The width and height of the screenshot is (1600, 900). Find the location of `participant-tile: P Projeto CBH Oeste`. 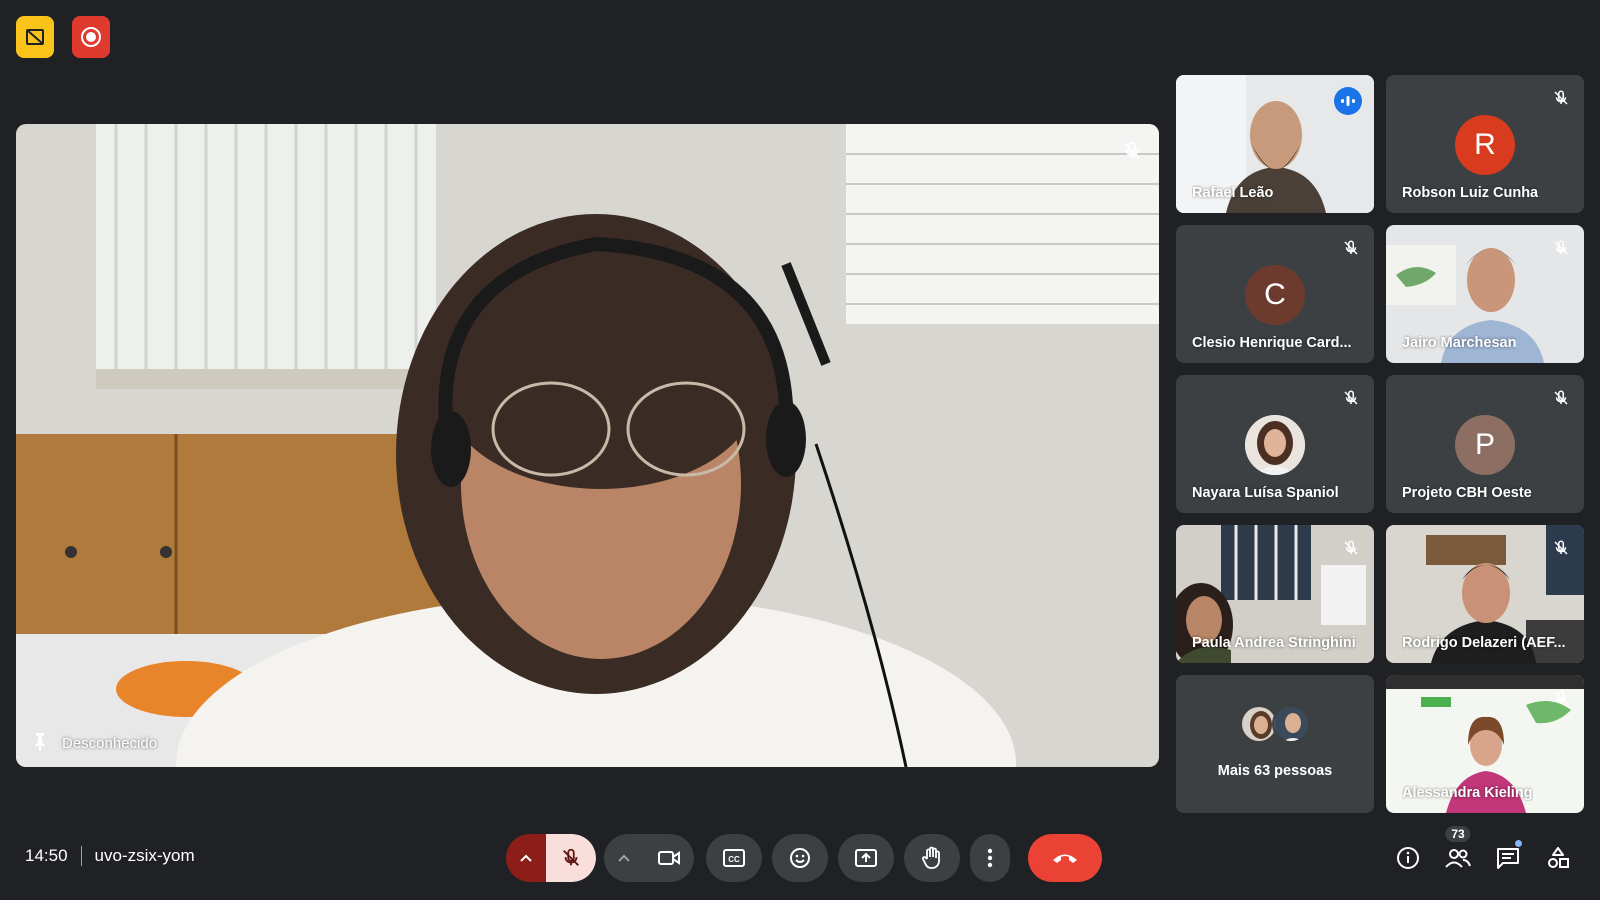

participant-tile: P Projeto CBH Oeste is located at coordinates (1485, 444).